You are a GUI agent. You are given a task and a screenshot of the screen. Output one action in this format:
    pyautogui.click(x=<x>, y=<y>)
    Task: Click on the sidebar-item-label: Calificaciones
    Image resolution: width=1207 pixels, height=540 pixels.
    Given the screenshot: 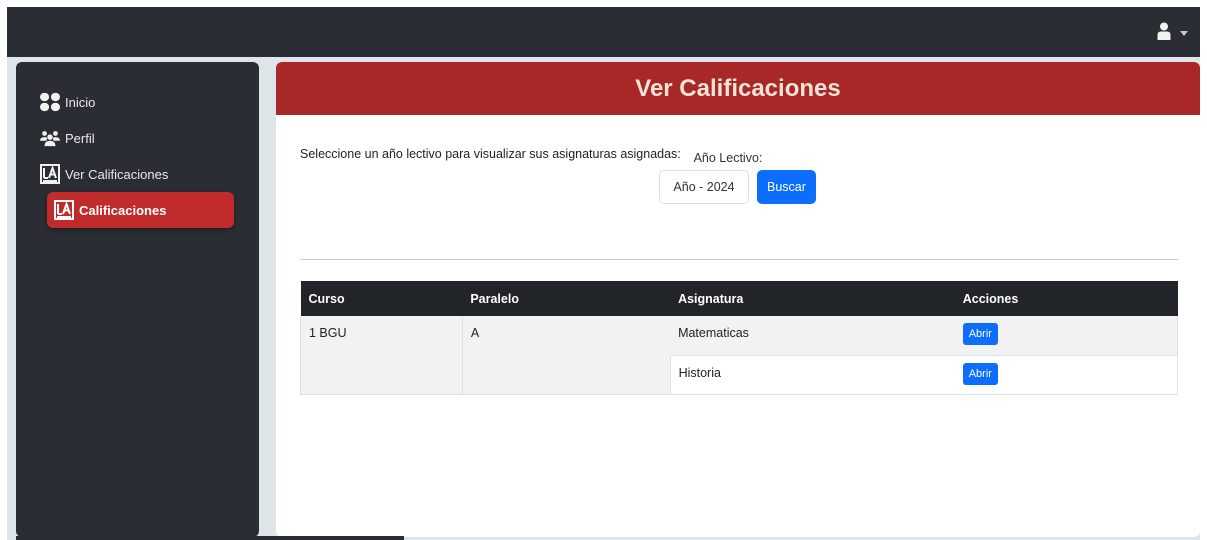 What is the action you would take?
    pyautogui.click(x=123, y=210)
    